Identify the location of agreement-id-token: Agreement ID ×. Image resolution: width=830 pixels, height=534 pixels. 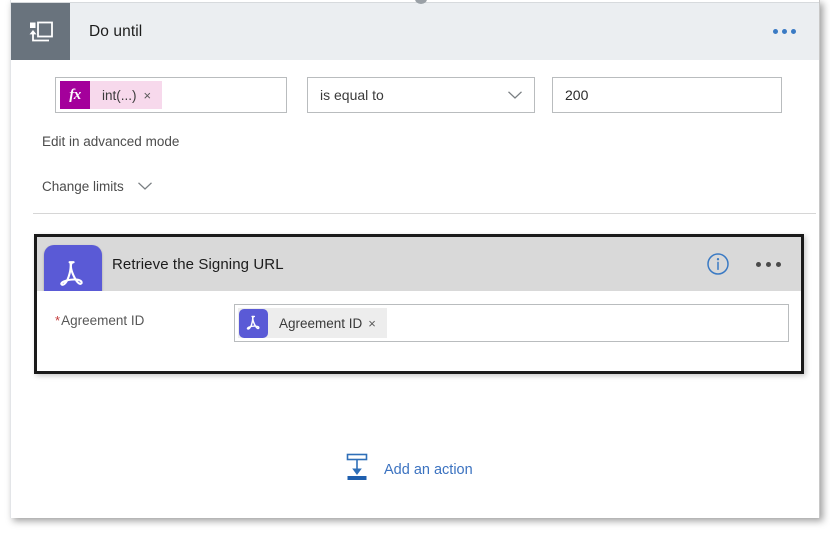
(312, 323).